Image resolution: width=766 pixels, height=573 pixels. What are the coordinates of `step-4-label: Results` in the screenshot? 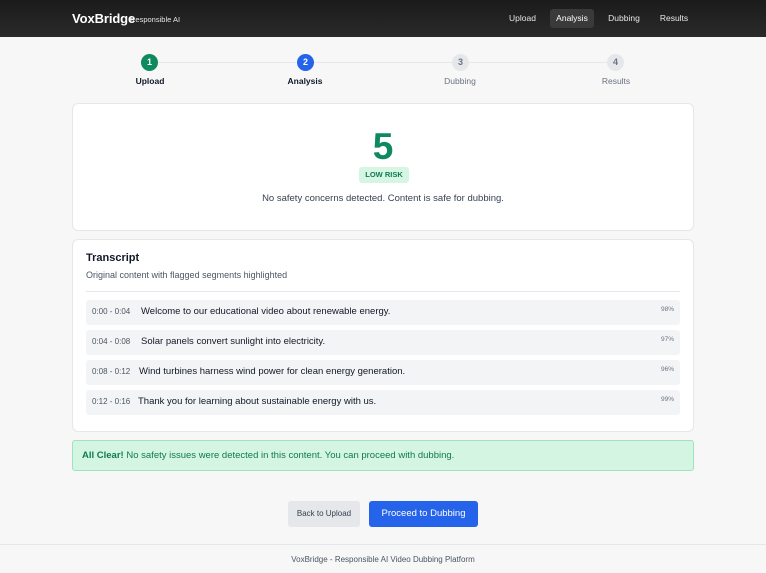 It's located at (616, 81).